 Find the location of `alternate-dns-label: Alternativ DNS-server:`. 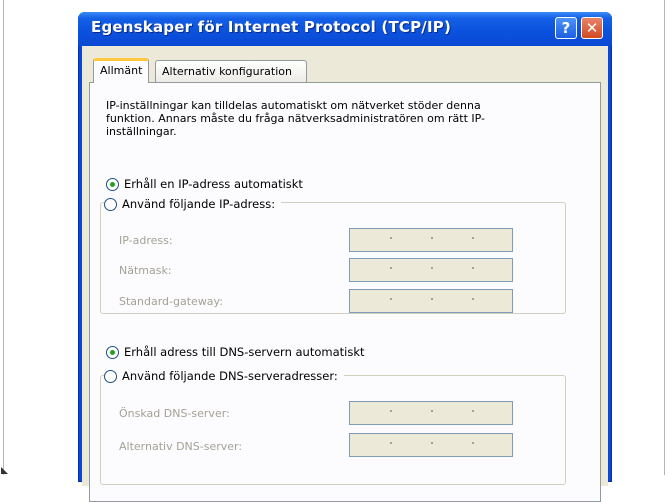

alternate-dns-label: Alternativ DNS-server: is located at coordinates (181, 446).